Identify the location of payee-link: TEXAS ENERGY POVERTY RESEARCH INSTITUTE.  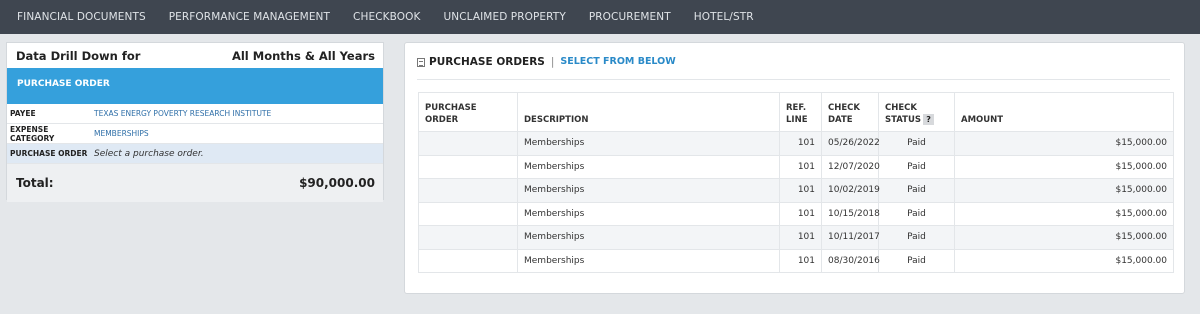
(181, 113).